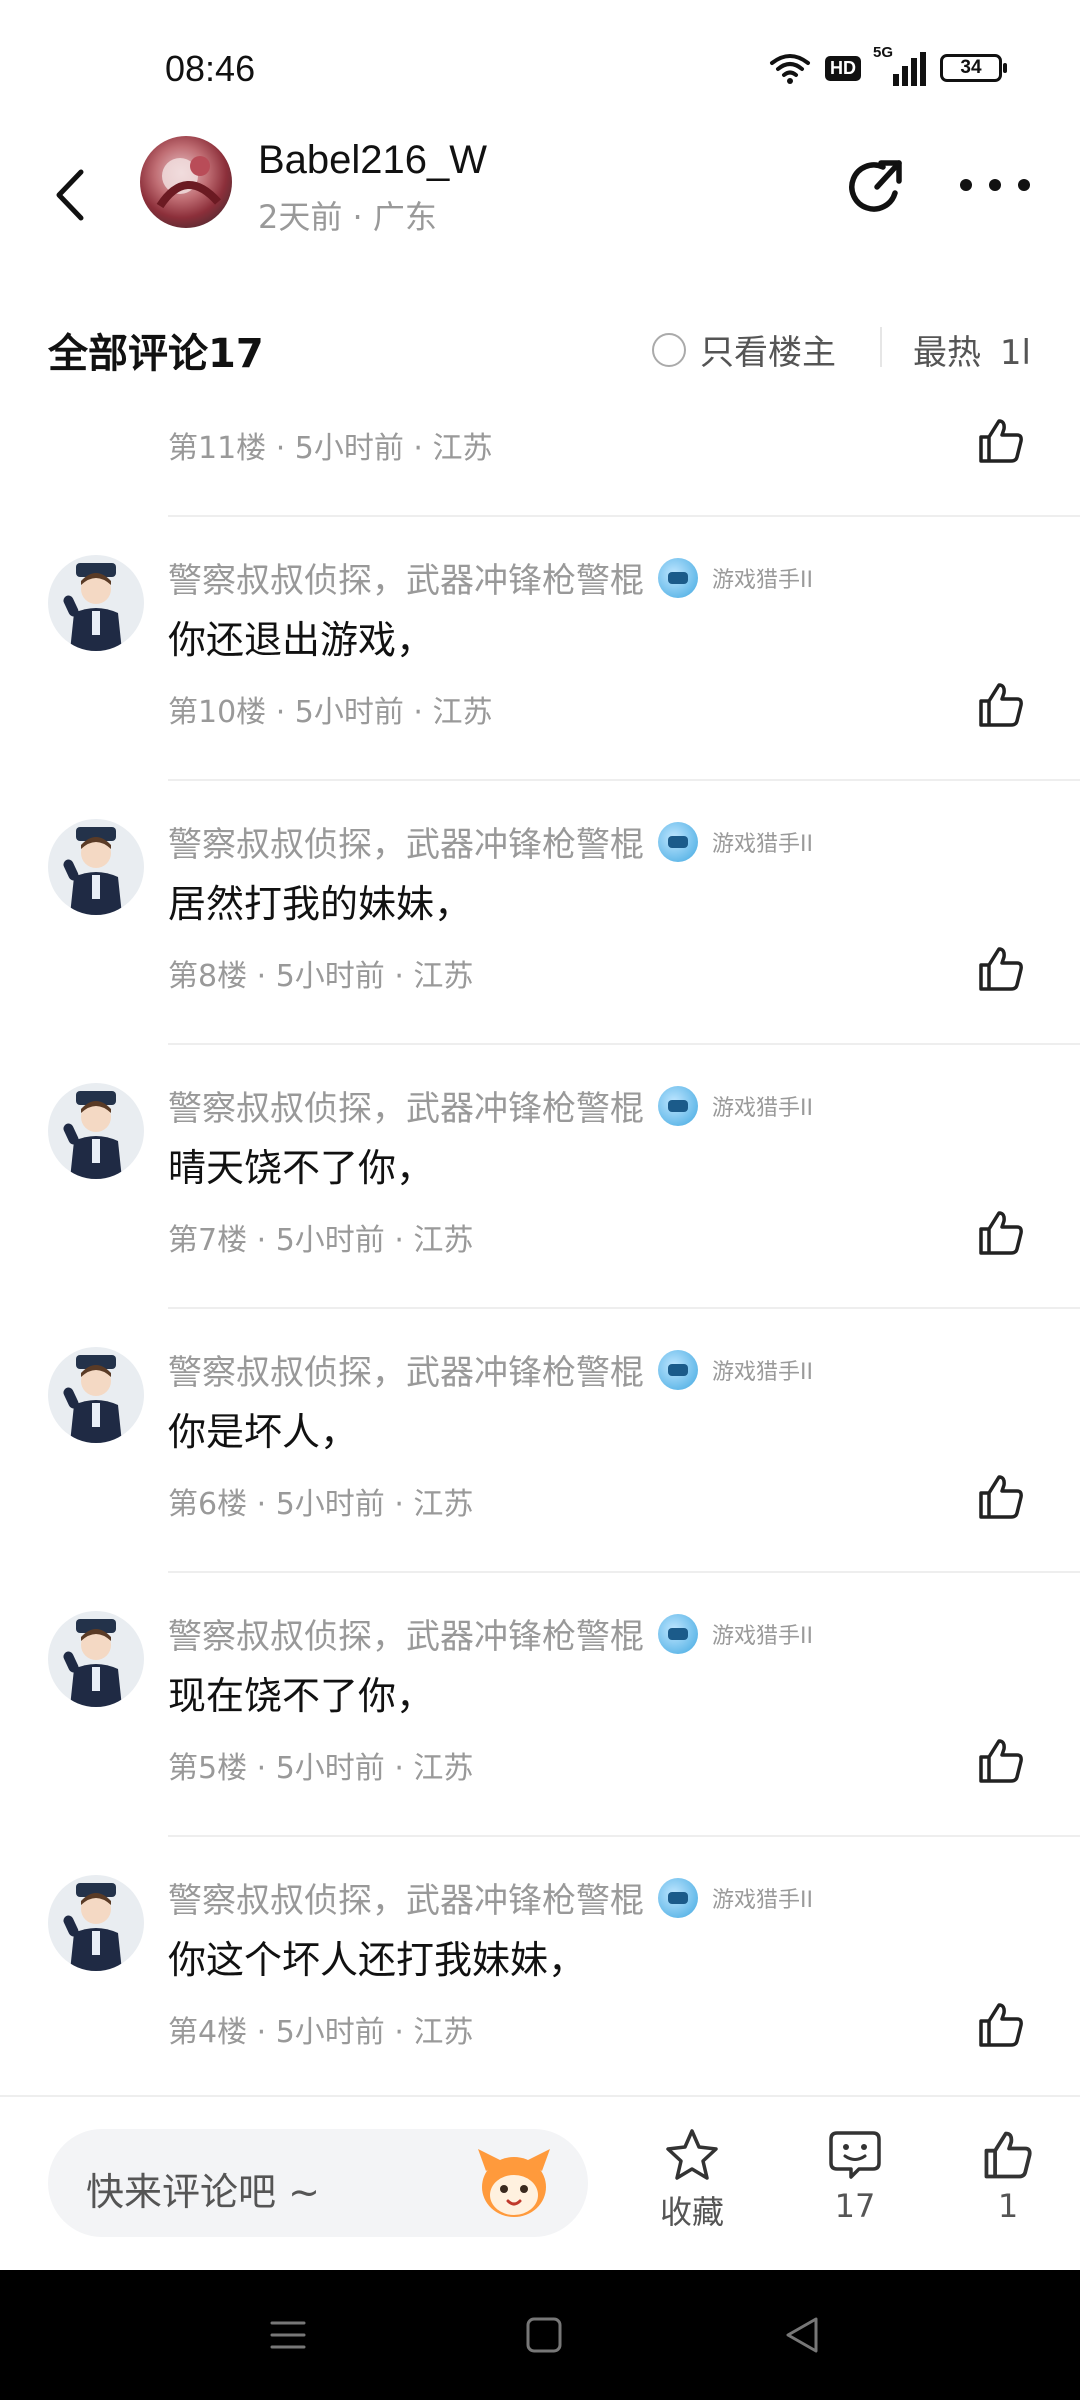 The image size is (1080, 2400). I want to click on author-avatar, so click(186, 182).